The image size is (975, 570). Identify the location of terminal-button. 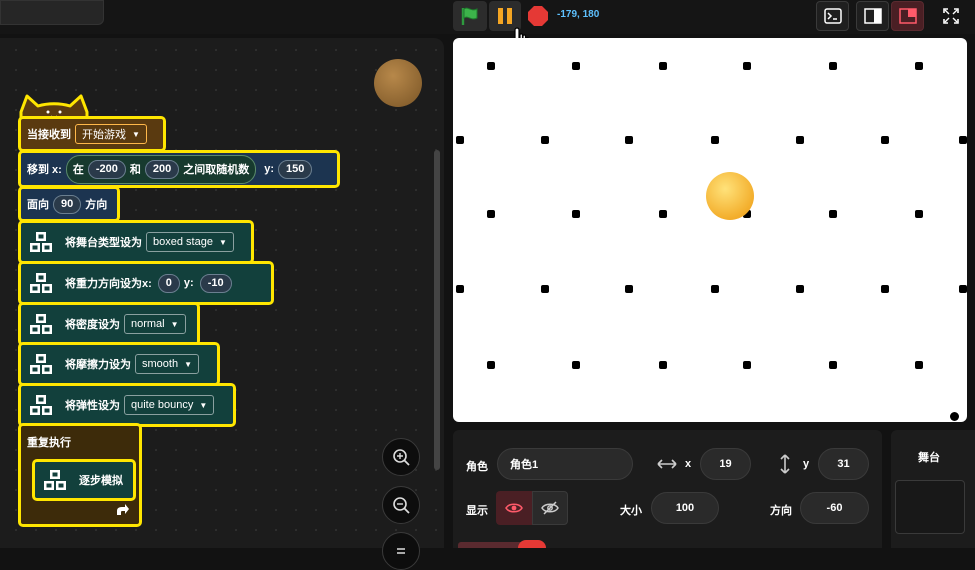
(832, 16).